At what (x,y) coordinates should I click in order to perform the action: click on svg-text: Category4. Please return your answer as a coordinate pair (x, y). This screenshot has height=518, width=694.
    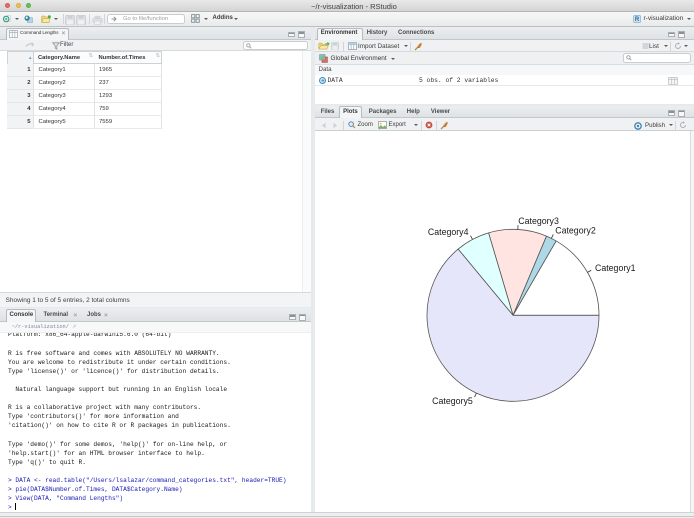
    Looking at the image, I should click on (448, 232).